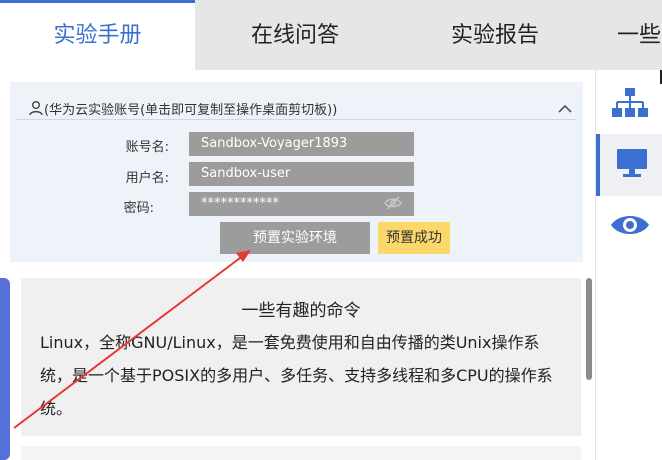 The image size is (662, 460). Describe the element at coordinates (132, 339) in the screenshot. I see `annotation-arrow` at that location.